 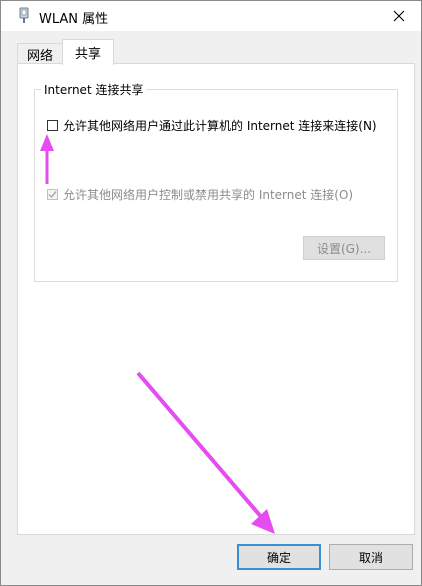 What do you see at coordinates (215, 52) in the screenshot?
I see `tab-strip: 网络 共享` at bounding box center [215, 52].